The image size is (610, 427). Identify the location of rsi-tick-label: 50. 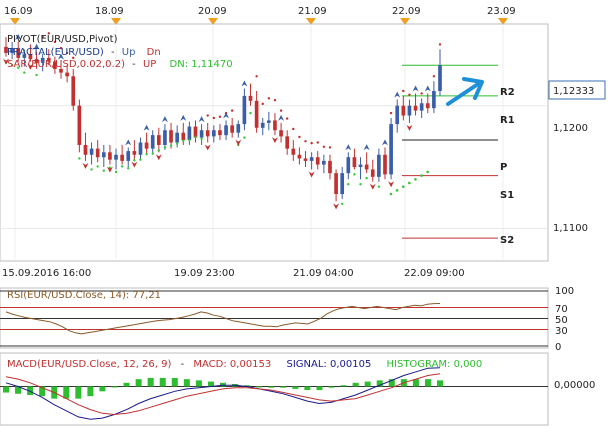
(561, 320).